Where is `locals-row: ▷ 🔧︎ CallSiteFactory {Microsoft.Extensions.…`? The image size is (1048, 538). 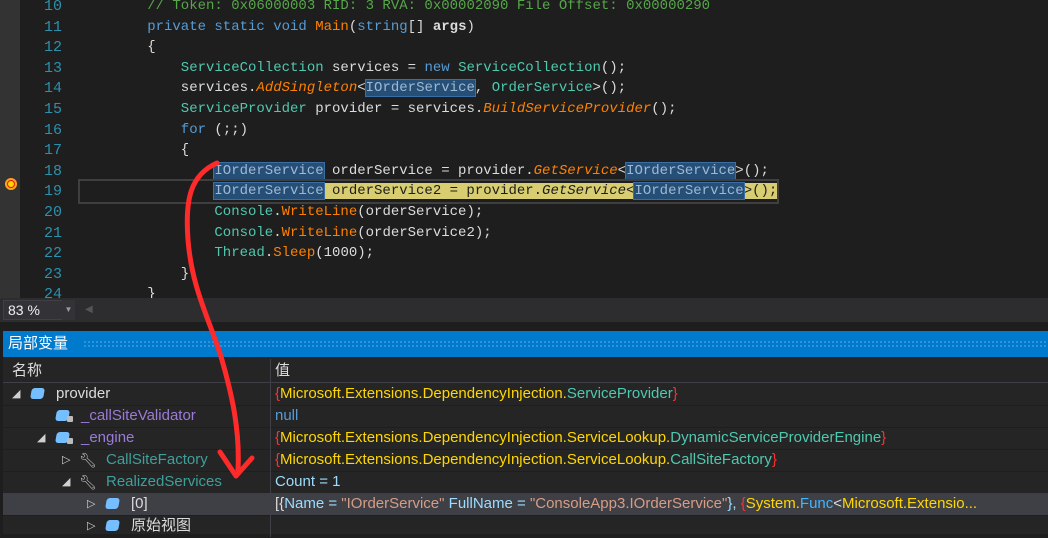 locals-row: ▷ 🔧︎ CallSiteFactory {Microsoft.Extensions.… is located at coordinates (525, 460).